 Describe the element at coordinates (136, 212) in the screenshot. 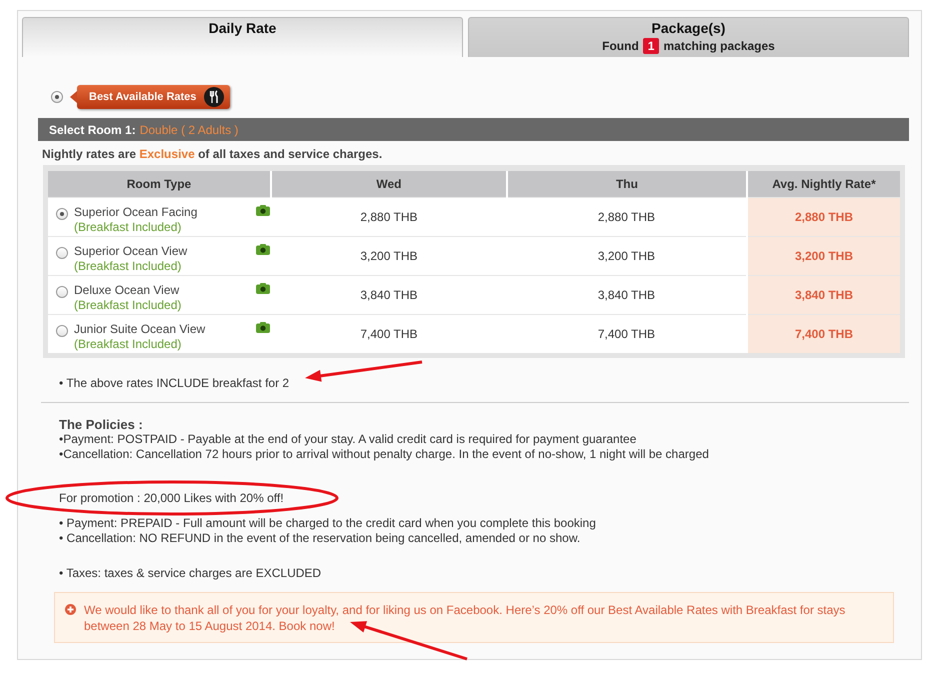

I see `room-name: Superior Ocean Facing` at that location.